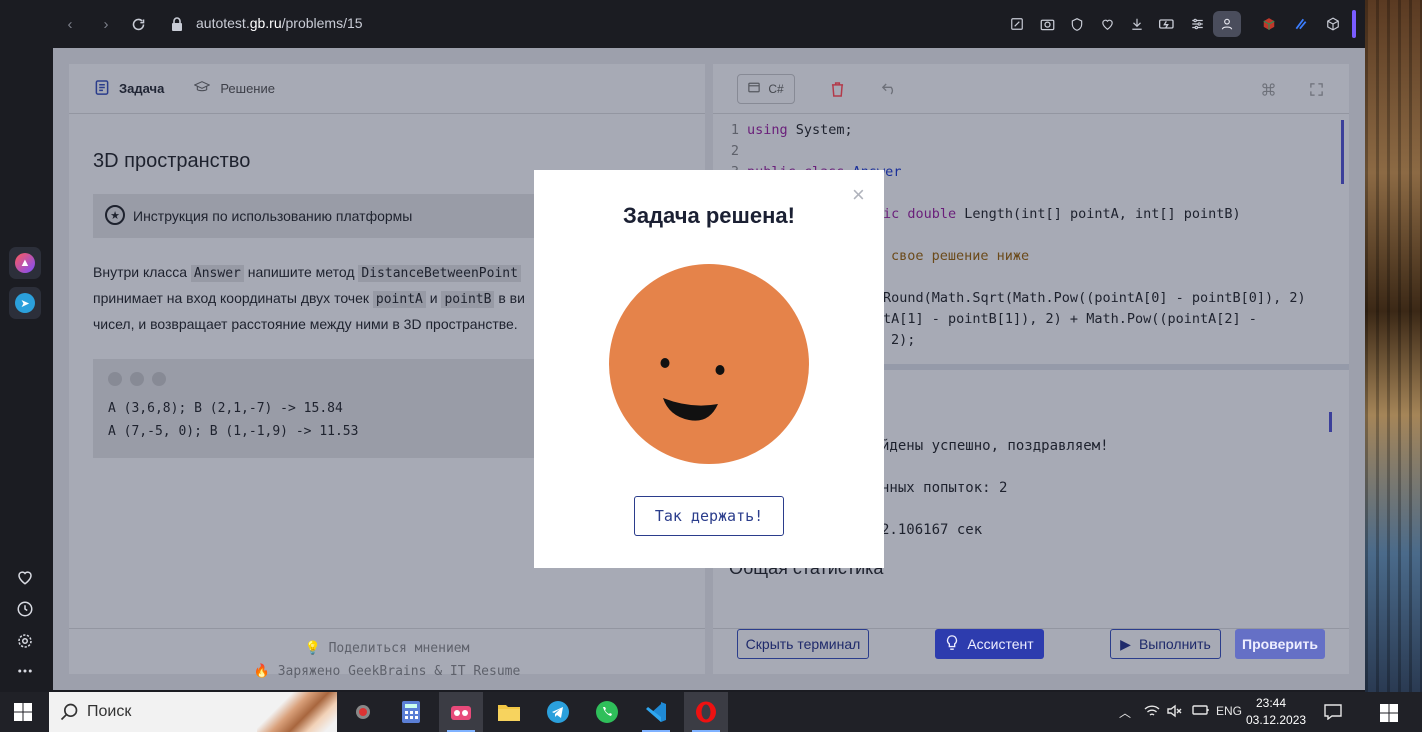 The height and width of the screenshot is (732, 1422). What do you see at coordinates (102, 88) in the screenshot?
I see `document-icon` at bounding box center [102, 88].